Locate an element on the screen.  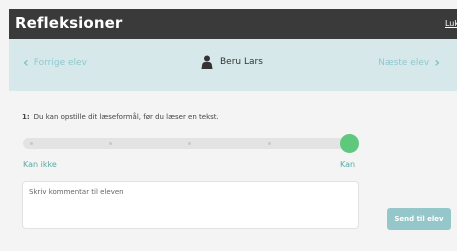
student-name: Beru Lars is located at coordinates (241, 62).